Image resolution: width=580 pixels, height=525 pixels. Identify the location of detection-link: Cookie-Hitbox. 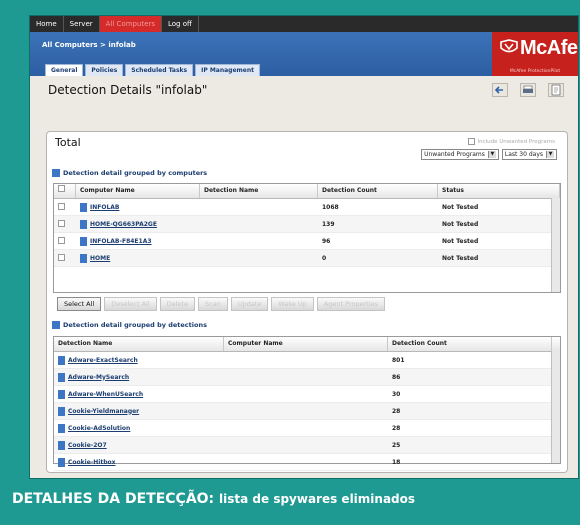
(139, 462).